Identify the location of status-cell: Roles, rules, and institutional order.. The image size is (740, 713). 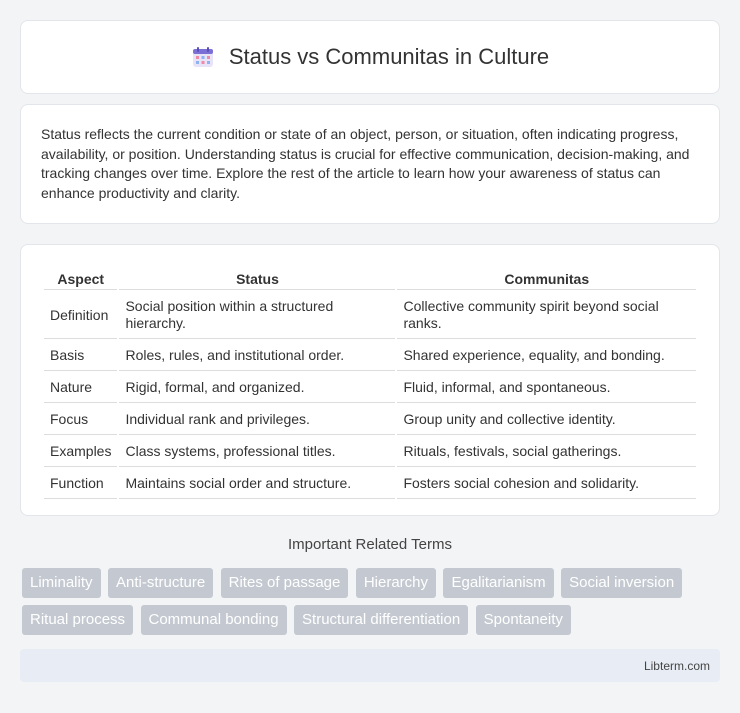
(257, 356).